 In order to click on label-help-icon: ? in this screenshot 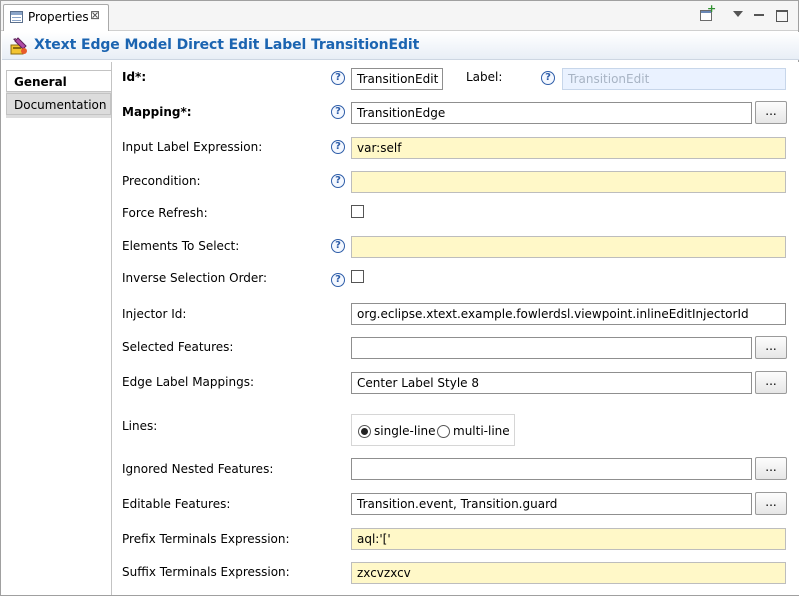, I will do `click(548, 78)`.